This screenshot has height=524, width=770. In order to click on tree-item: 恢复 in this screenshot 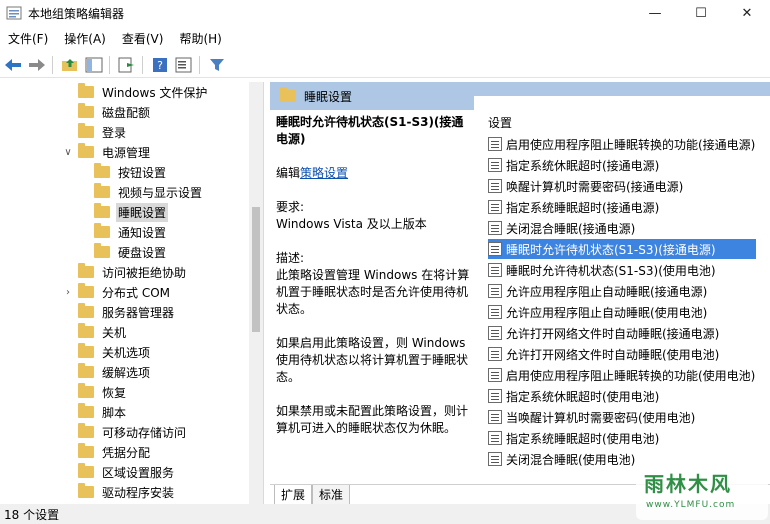, I will do `click(95, 392)`.